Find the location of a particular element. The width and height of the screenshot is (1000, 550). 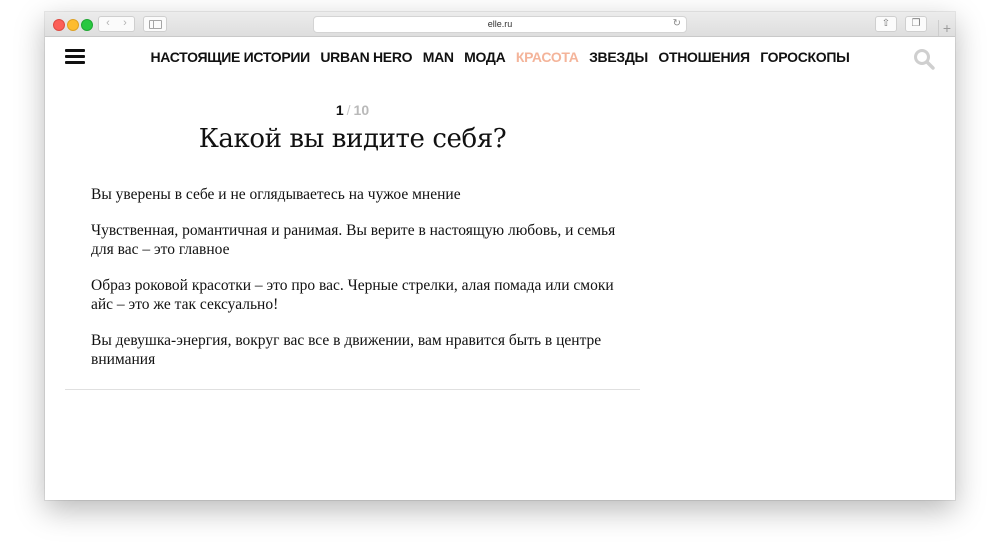

nav-item-real-stories: НАСТОЯЩИЕ ИСТОРИИ is located at coordinates (230, 57).